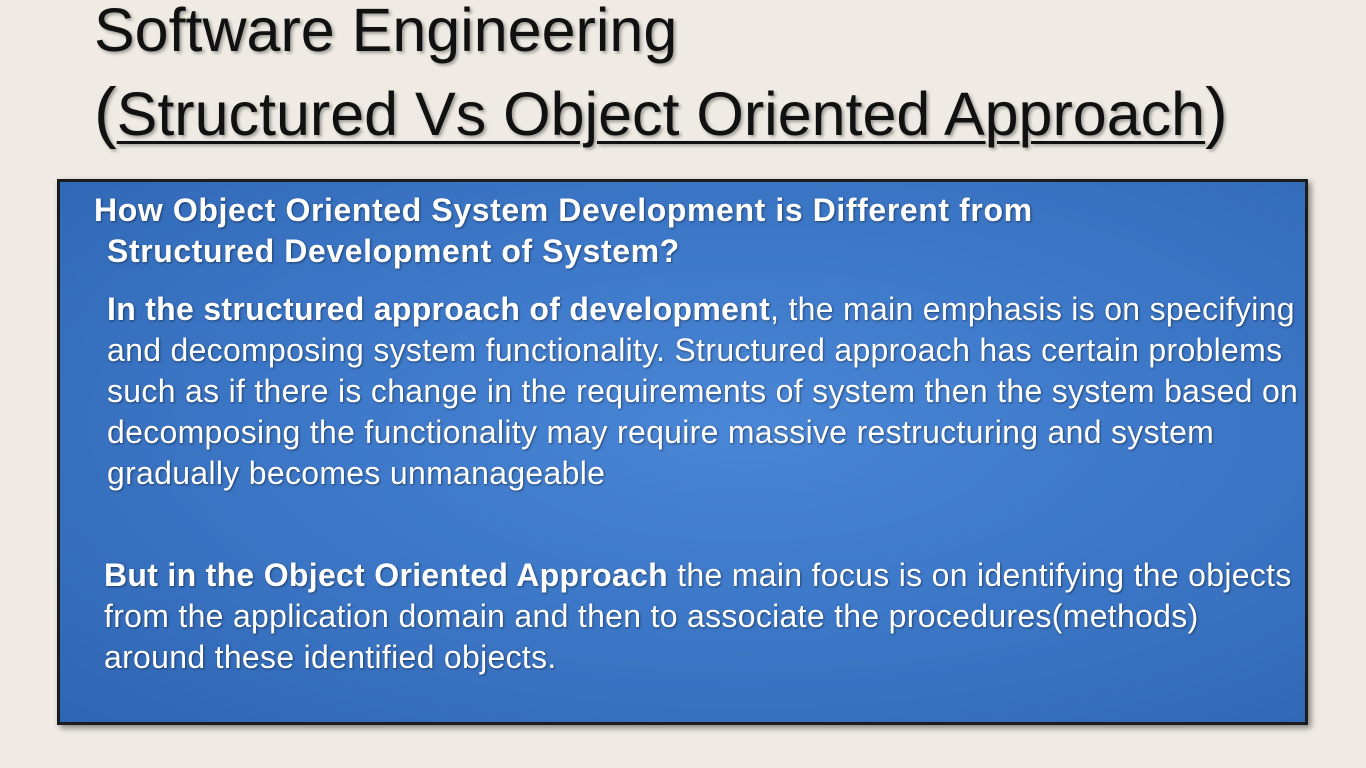 The image size is (1366, 768). I want to click on slide-subtitle: (Structured Vs Object Oriented Approach), so click(661, 113).